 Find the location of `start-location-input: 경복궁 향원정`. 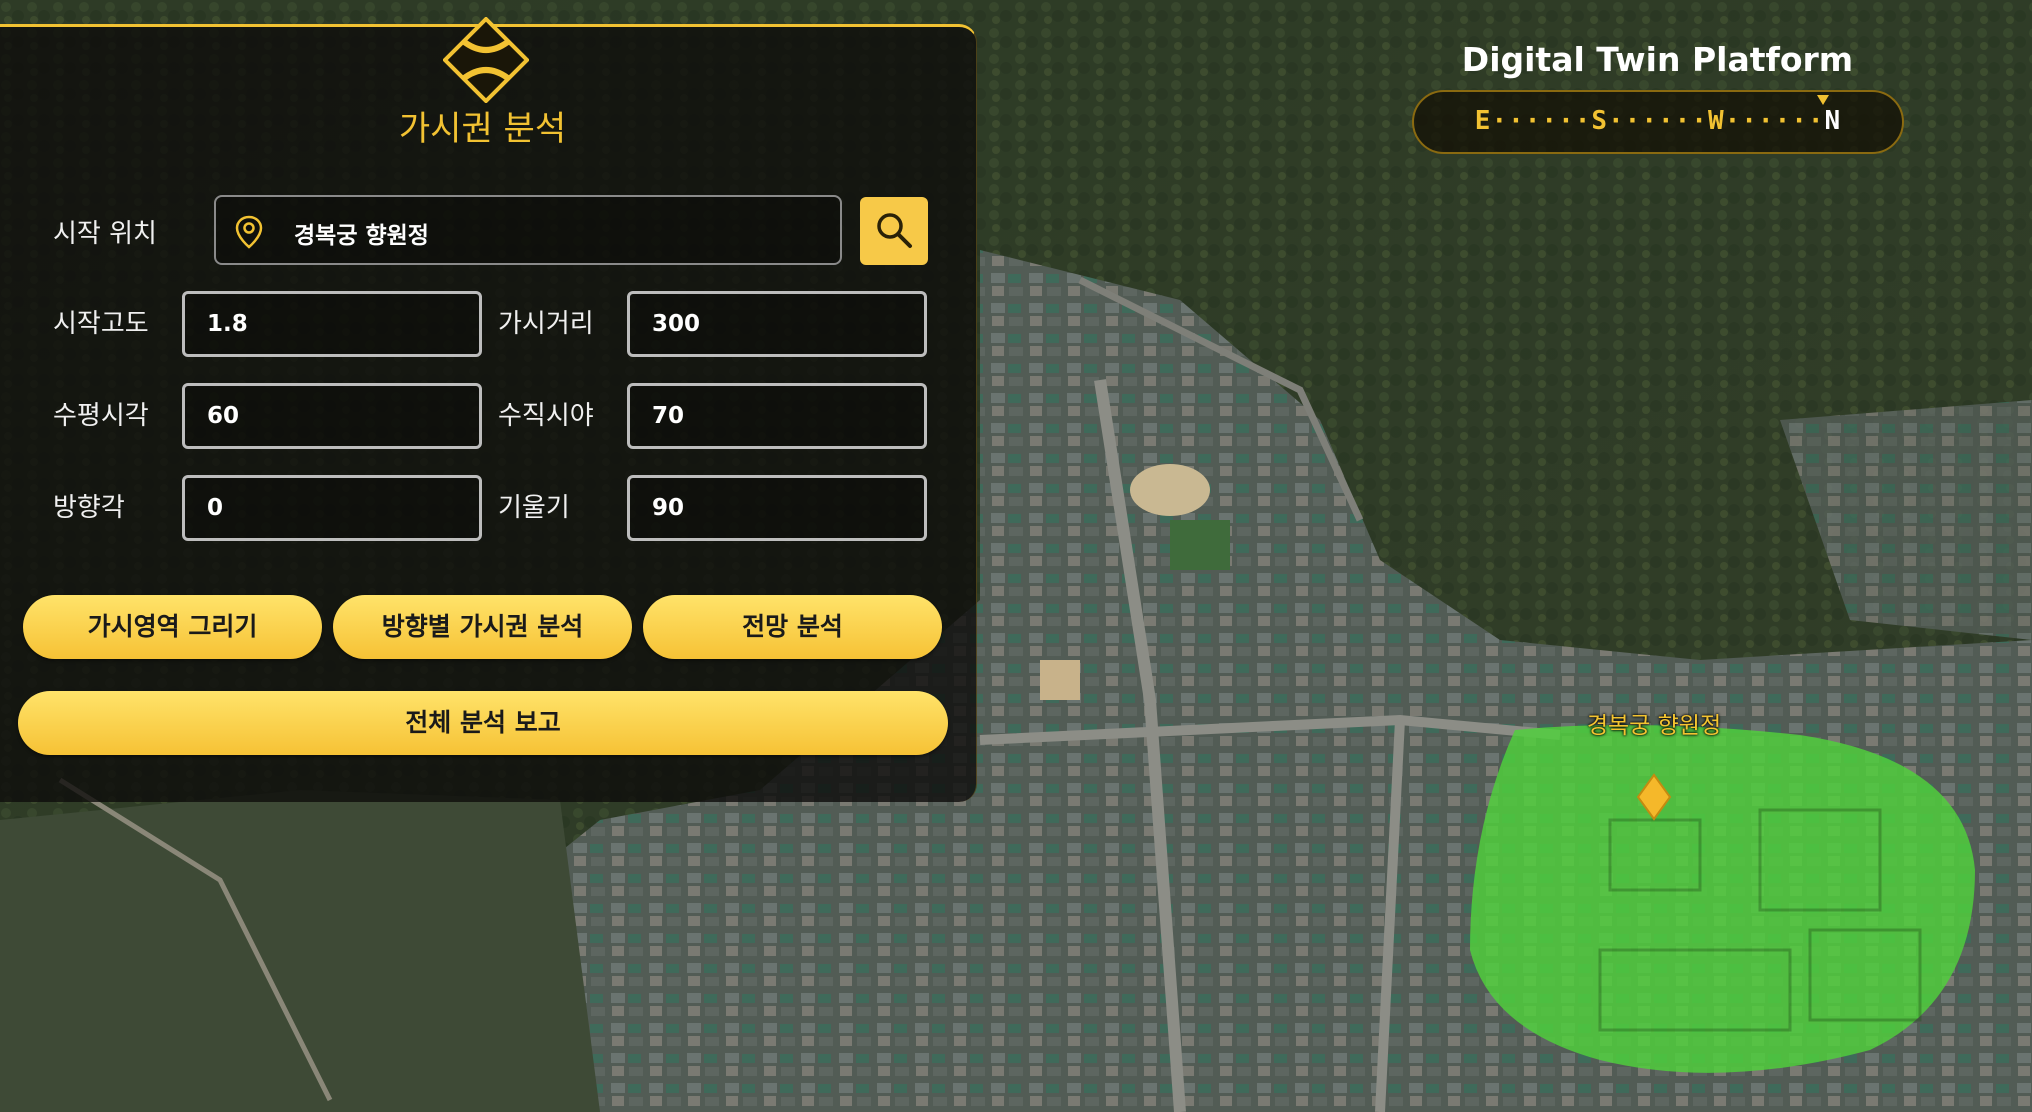

start-location-input: 경복궁 향원정 is located at coordinates (528, 230).